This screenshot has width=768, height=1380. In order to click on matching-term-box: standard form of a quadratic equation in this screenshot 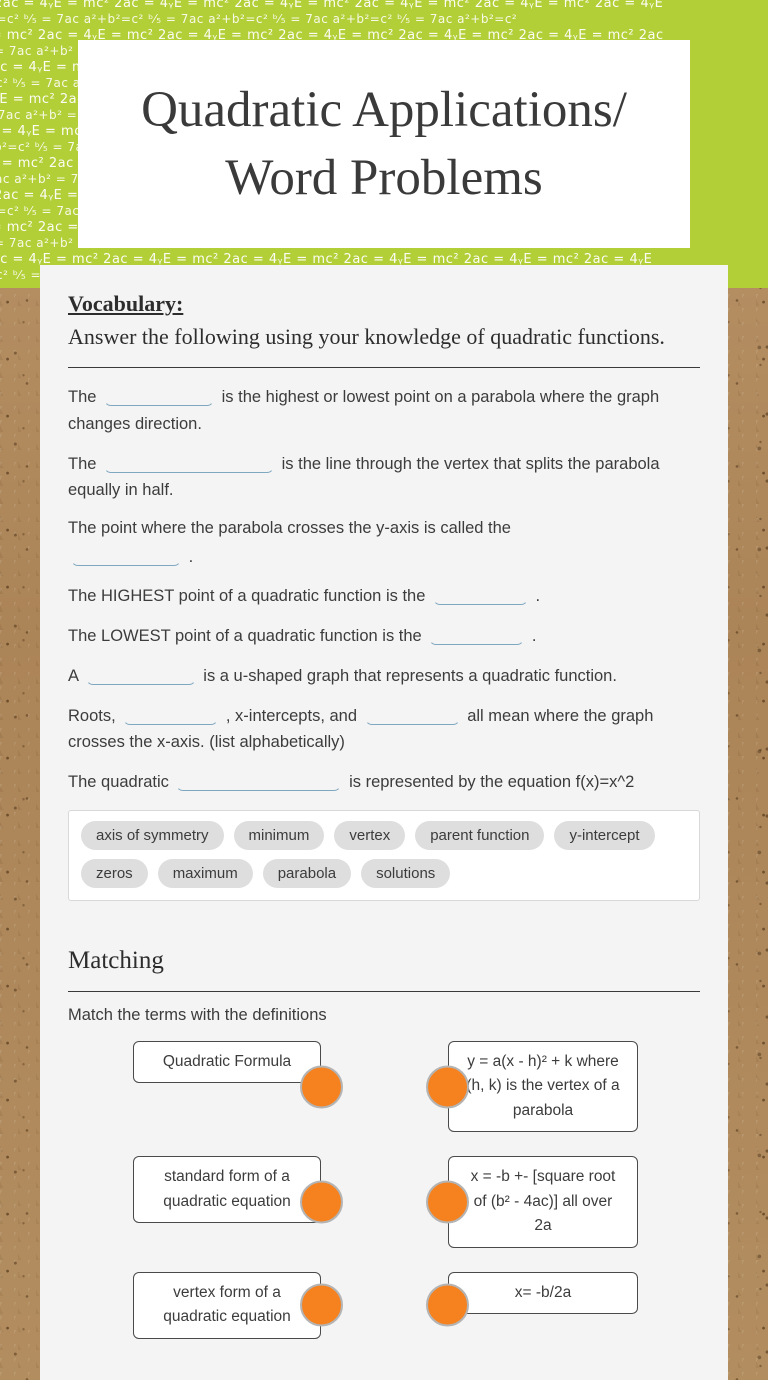, I will do `click(227, 1190)`.